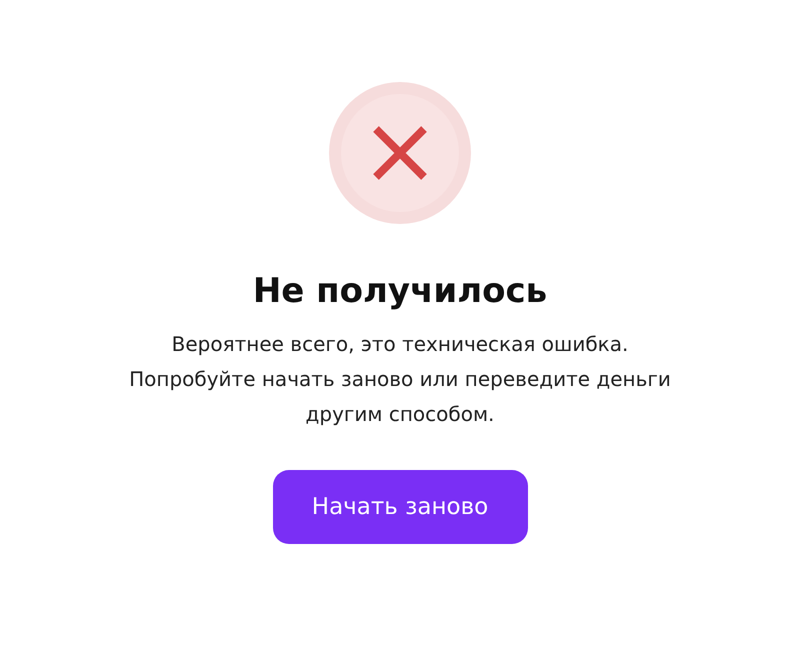  I want to click on error-message: Вероятнее всего, это техническая ошибка. Попробуйте начать заново или переведите деньги другим способом., so click(400, 379).